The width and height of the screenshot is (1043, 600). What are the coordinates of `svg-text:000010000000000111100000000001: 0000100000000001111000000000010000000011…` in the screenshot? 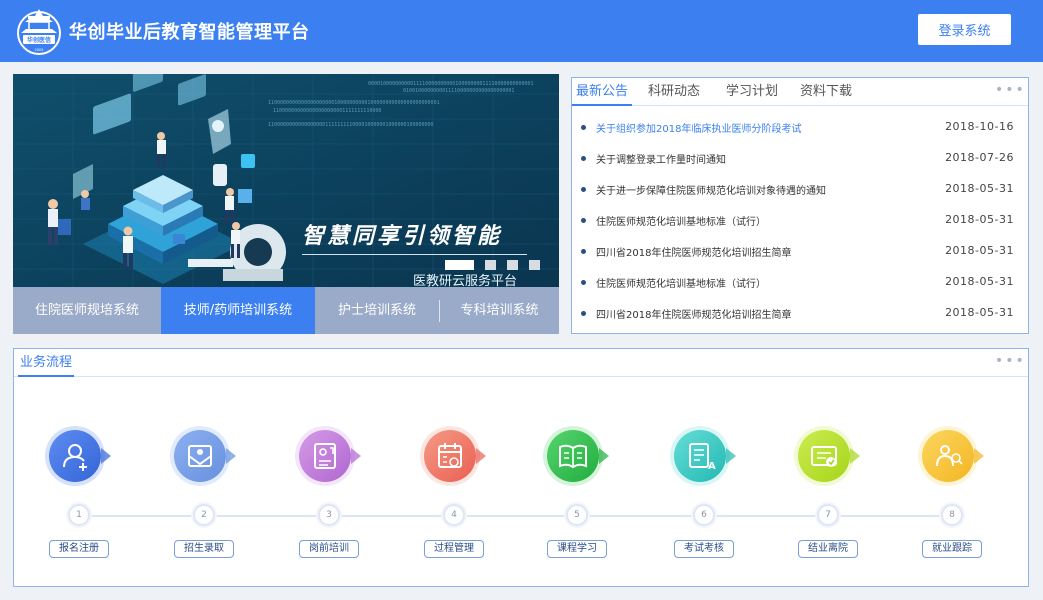 It's located at (451, 84).